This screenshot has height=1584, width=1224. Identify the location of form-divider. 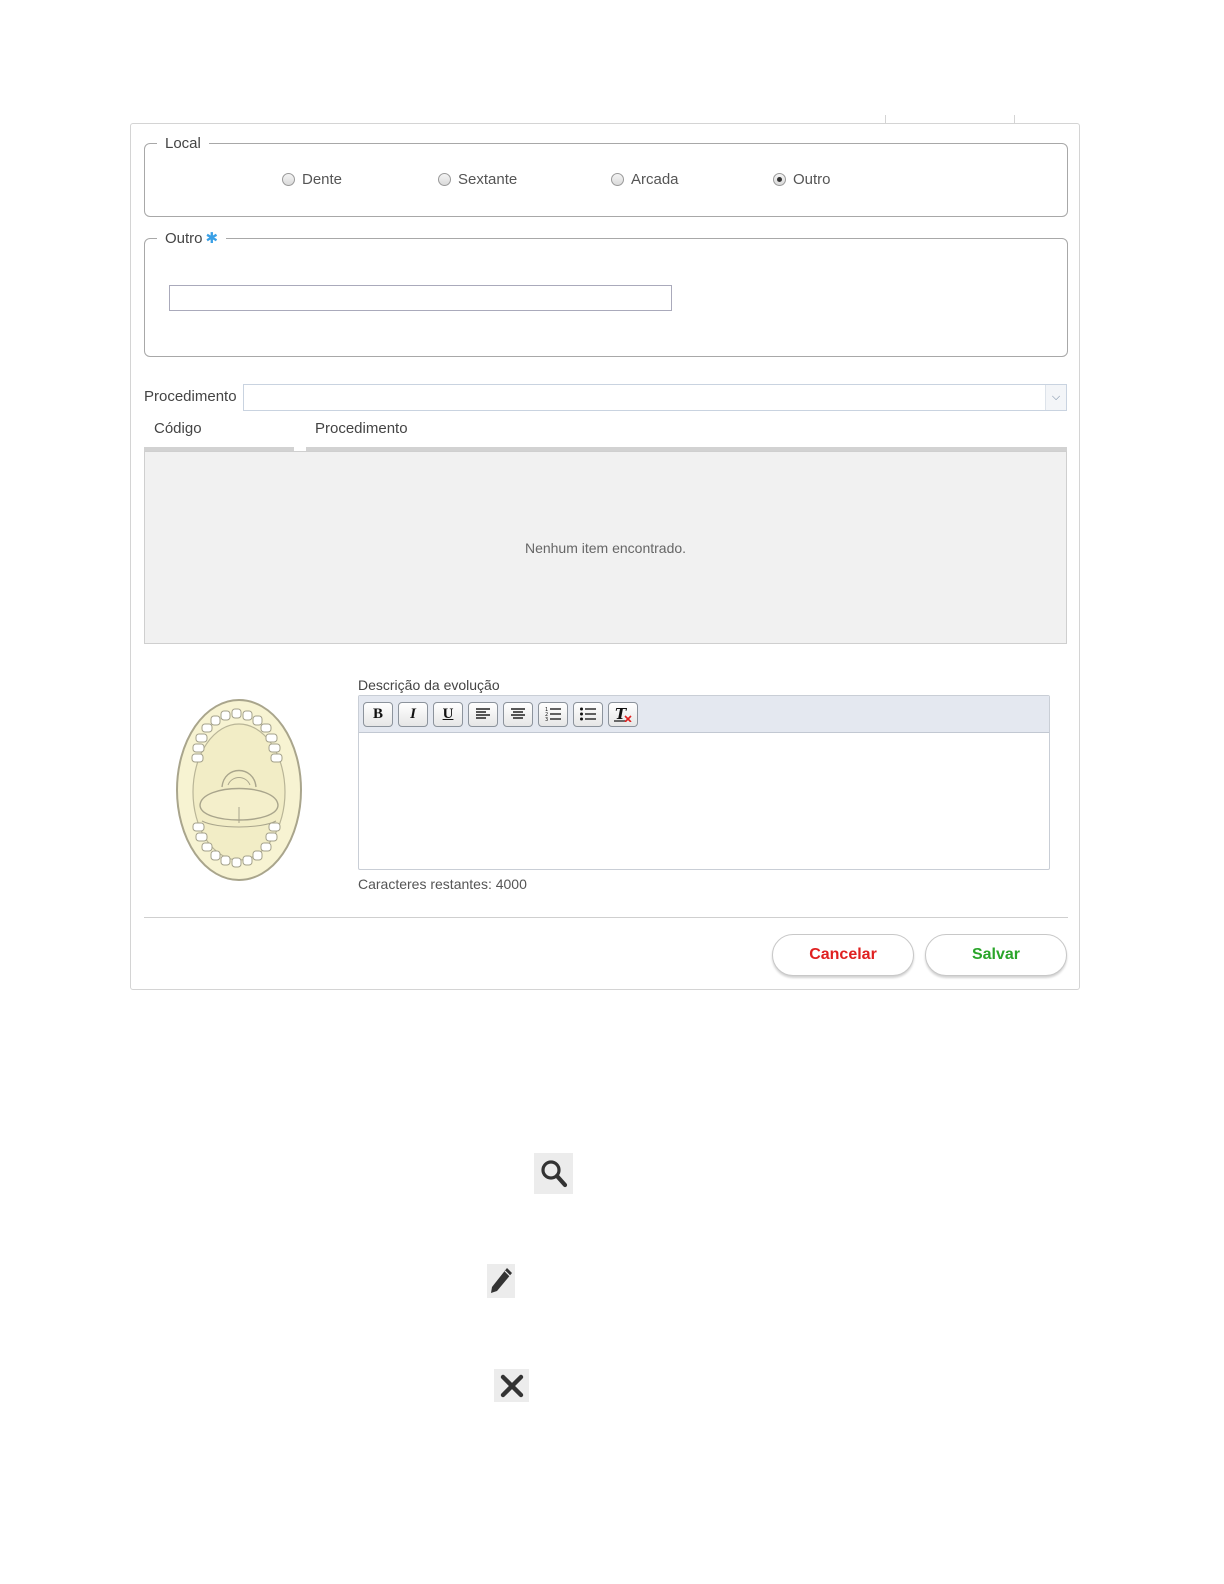
(606, 917).